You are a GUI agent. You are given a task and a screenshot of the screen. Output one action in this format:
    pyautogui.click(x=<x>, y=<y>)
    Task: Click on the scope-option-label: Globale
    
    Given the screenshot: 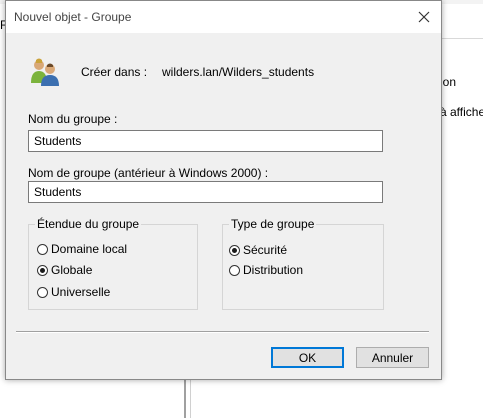 What is the action you would take?
    pyautogui.click(x=72, y=270)
    